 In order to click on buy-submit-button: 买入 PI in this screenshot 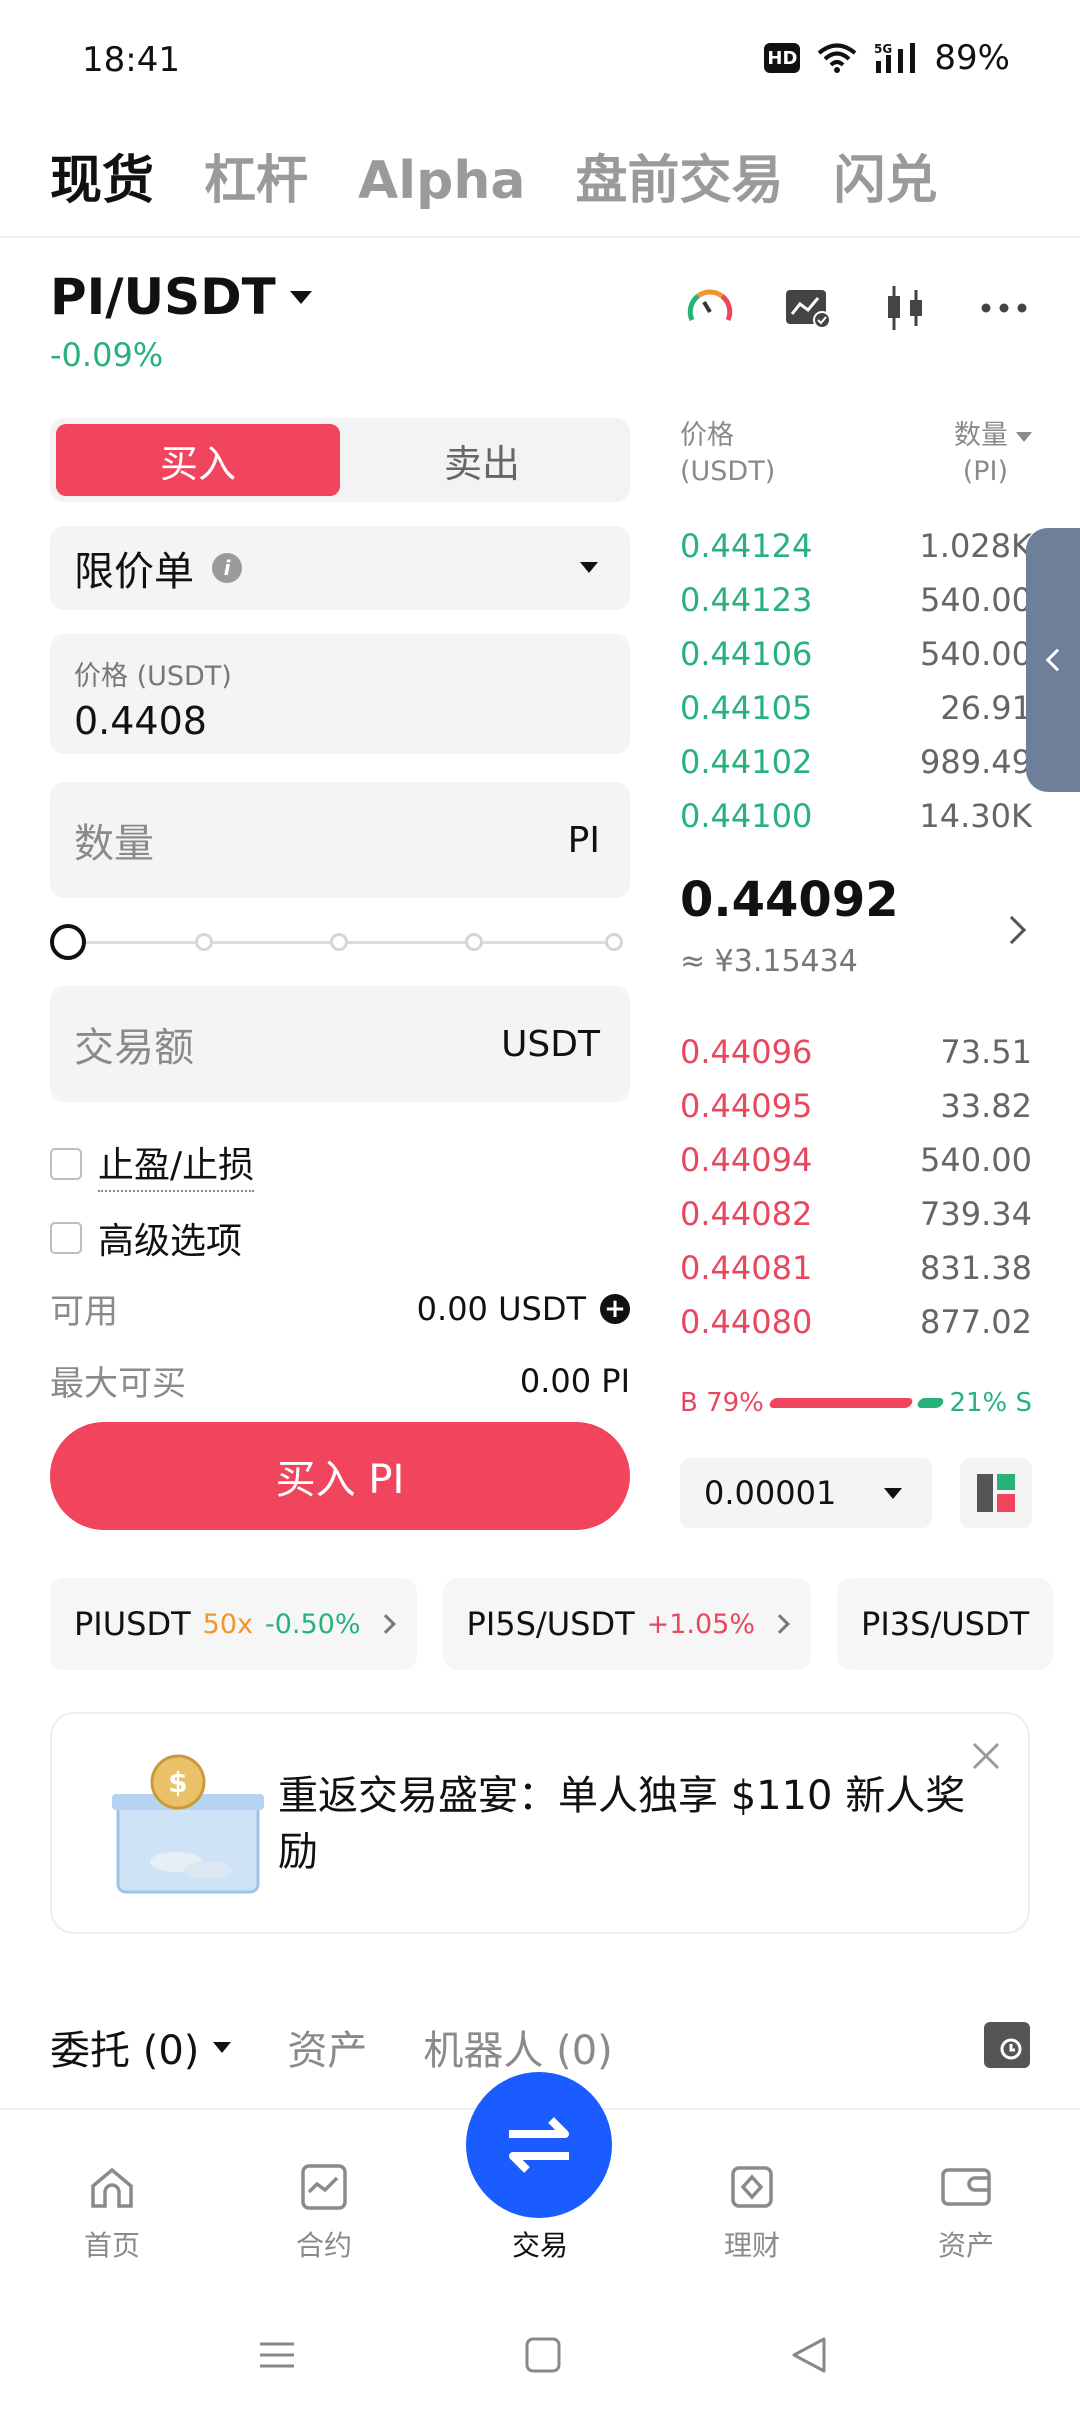, I will do `click(340, 1476)`.